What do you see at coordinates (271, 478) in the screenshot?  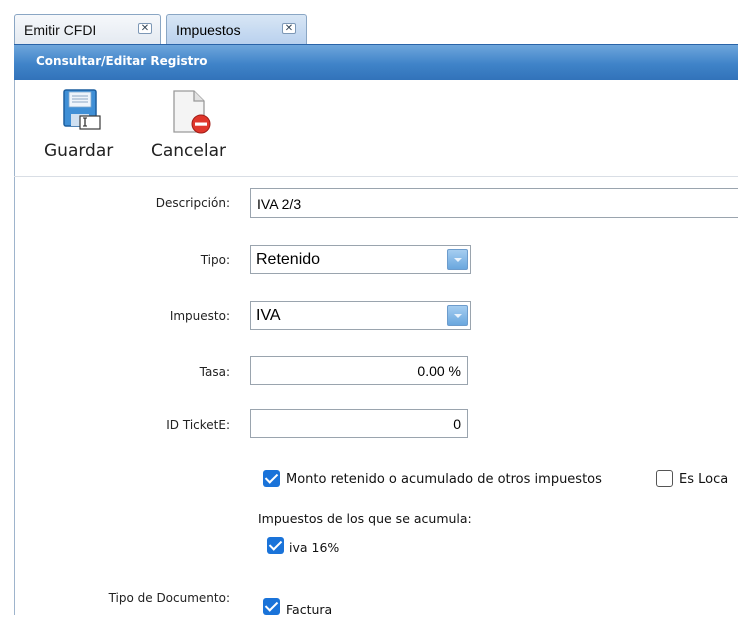 I see `monto-retenido-checkbox` at bounding box center [271, 478].